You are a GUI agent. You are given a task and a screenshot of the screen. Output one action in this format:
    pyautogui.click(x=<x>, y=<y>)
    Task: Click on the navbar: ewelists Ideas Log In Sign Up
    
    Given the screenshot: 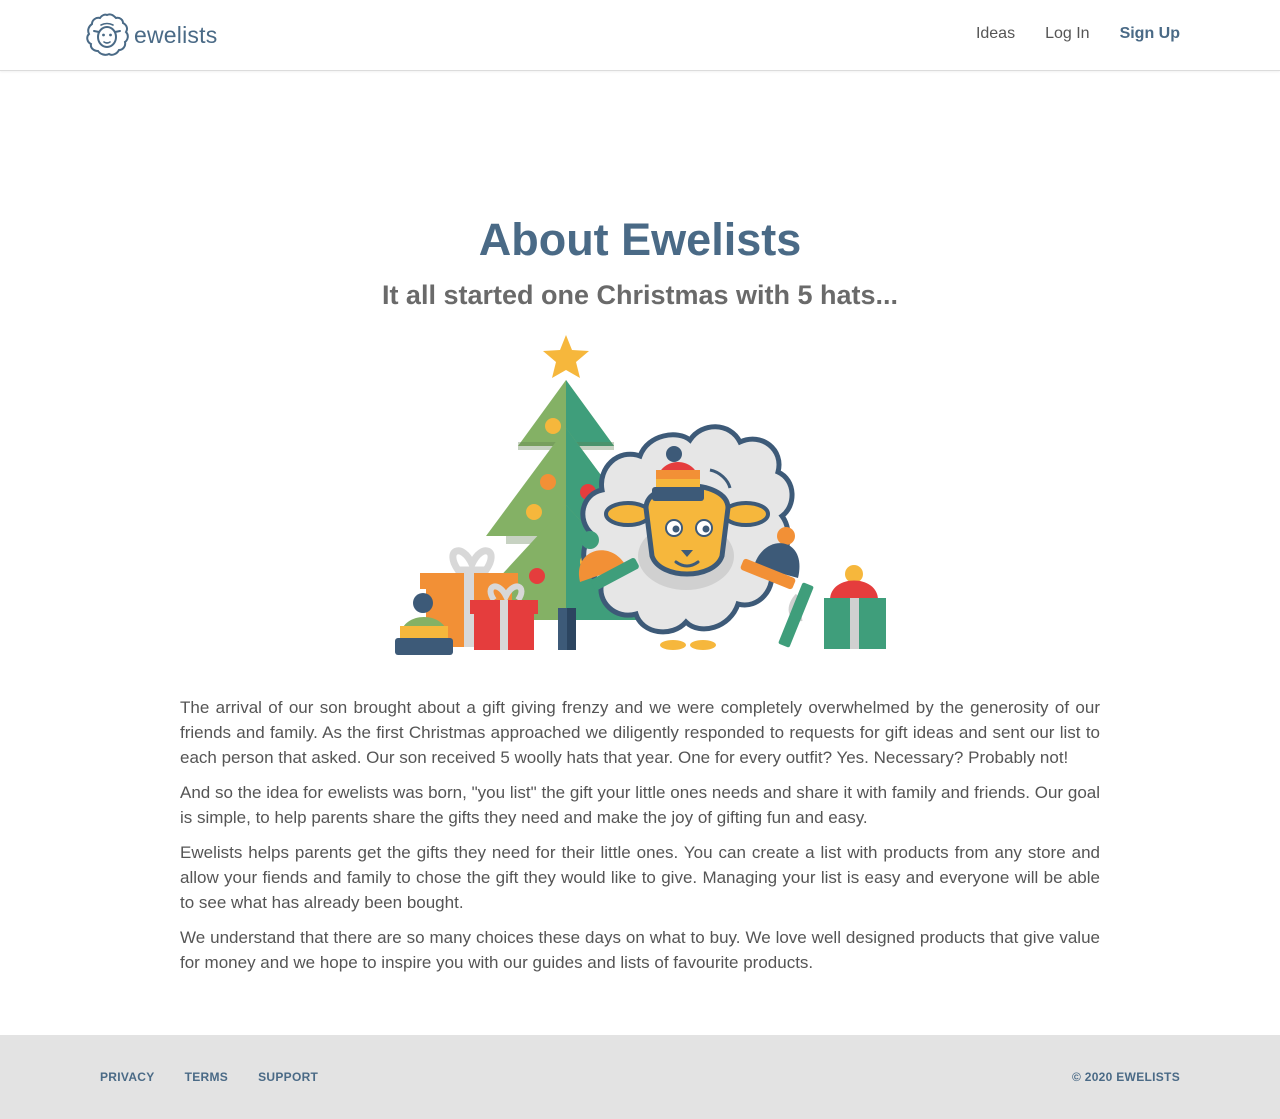 What is the action you would take?
    pyautogui.click(x=640, y=35)
    